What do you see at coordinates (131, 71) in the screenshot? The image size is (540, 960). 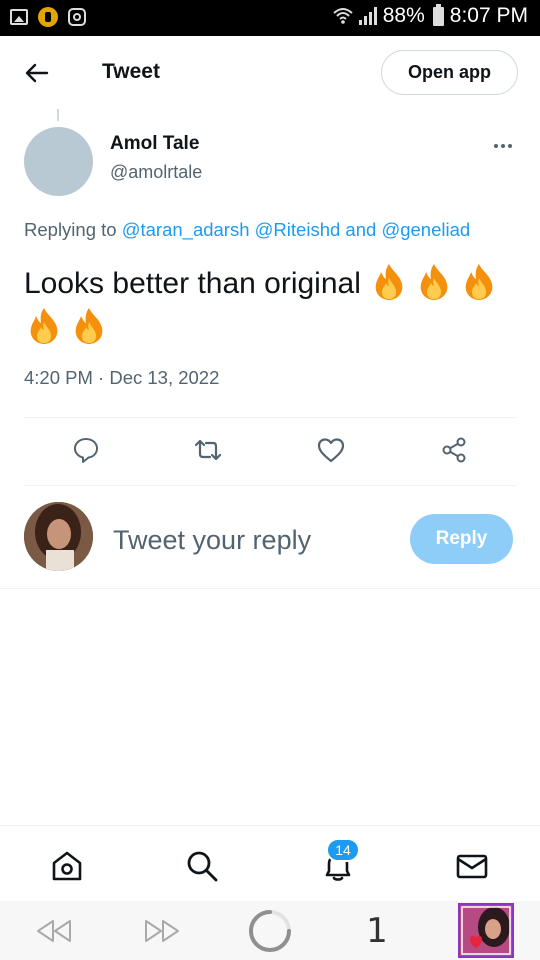 I see `page-title: Tweet` at bounding box center [131, 71].